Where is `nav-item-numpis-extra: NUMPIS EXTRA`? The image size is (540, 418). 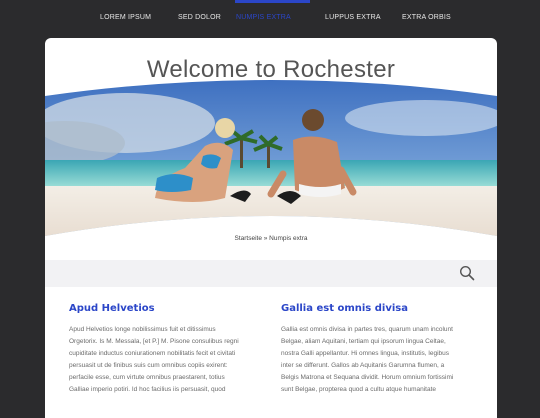
nav-item-numpis-extra: NUMPIS EXTRA is located at coordinates (263, 17).